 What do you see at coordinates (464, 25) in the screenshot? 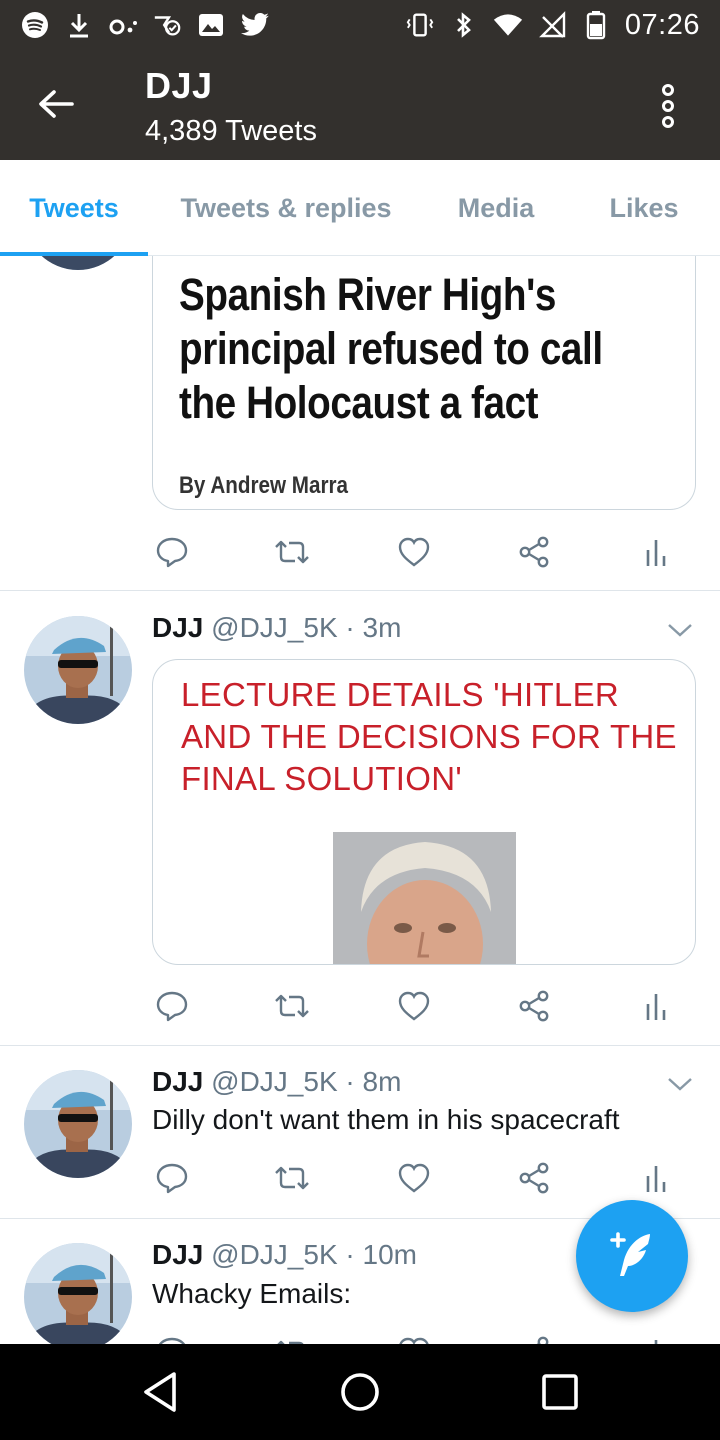
I see `bluetooth-icon` at bounding box center [464, 25].